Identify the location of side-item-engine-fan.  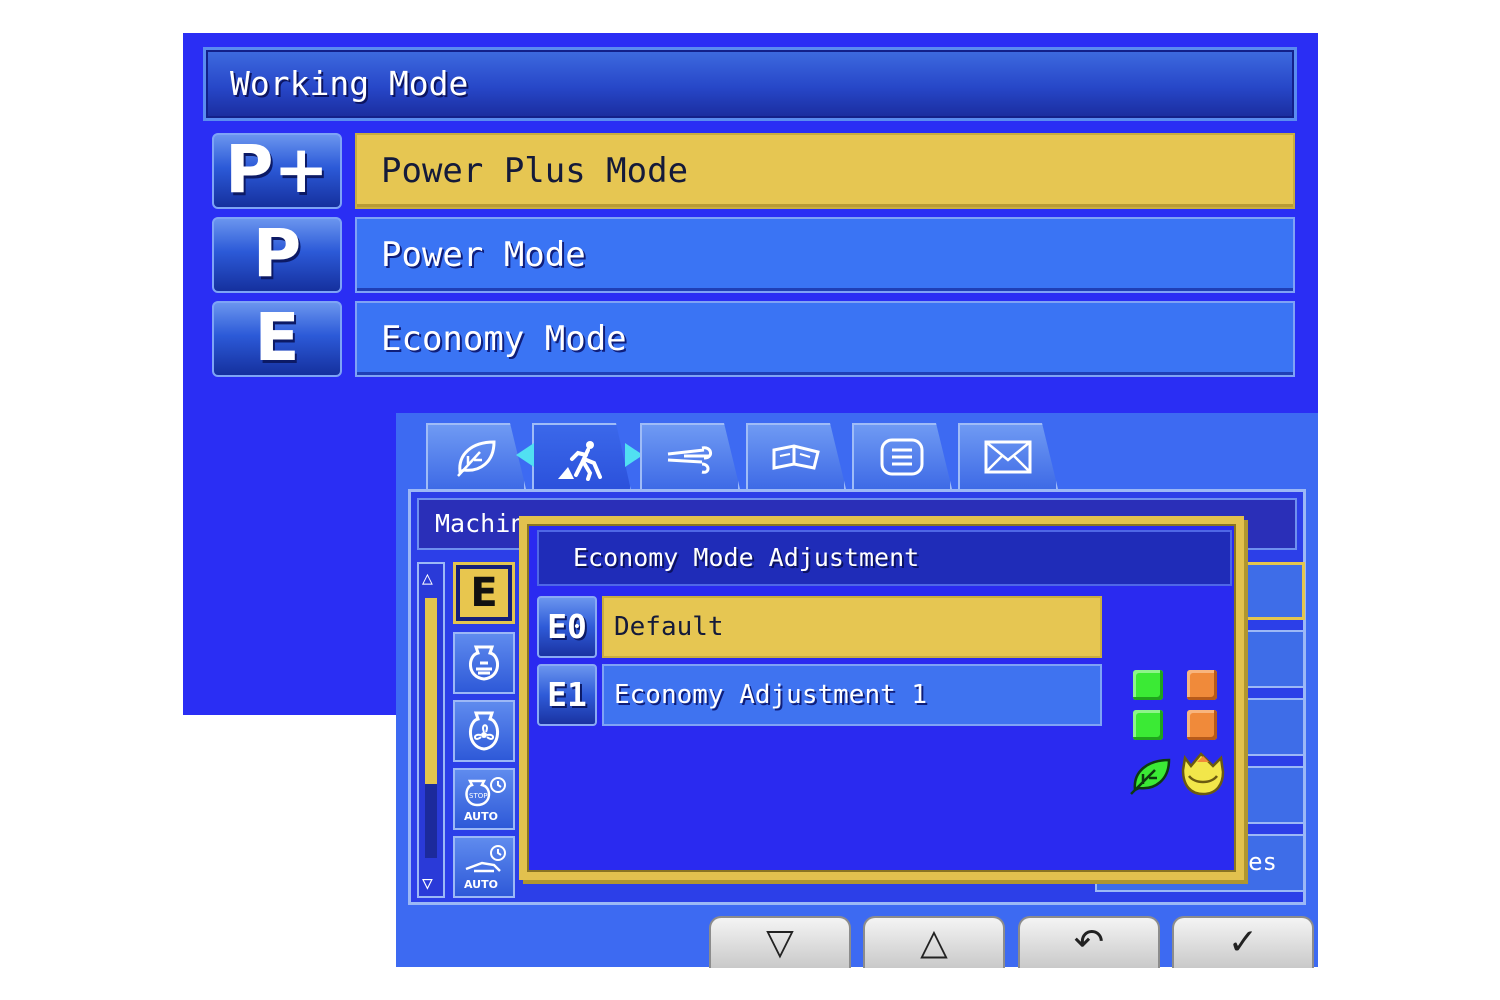
(484, 731).